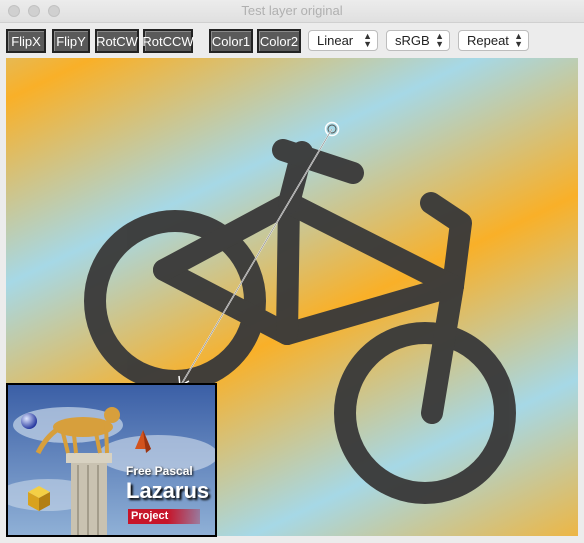  What do you see at coordinates (231, 41) in the screenshot?
I see `color1-button: Color1` at bounding box center [231, 41].